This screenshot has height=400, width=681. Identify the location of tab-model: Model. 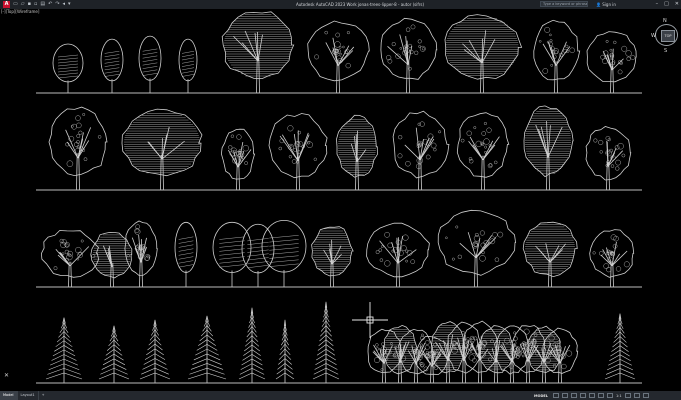
(9, 395).